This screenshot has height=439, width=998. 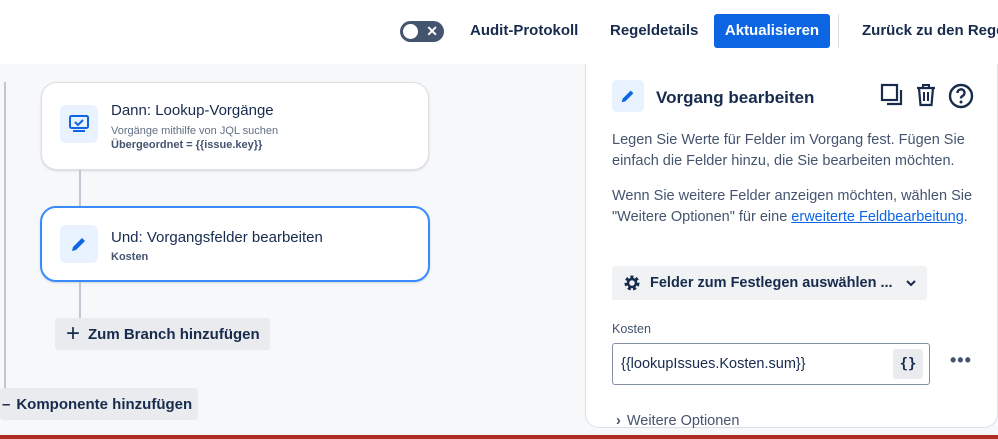 What do you see at coordinates (422, 31) in the screenshot?
I see `rule-toggle: ✕` at bounding box center [422, 31].